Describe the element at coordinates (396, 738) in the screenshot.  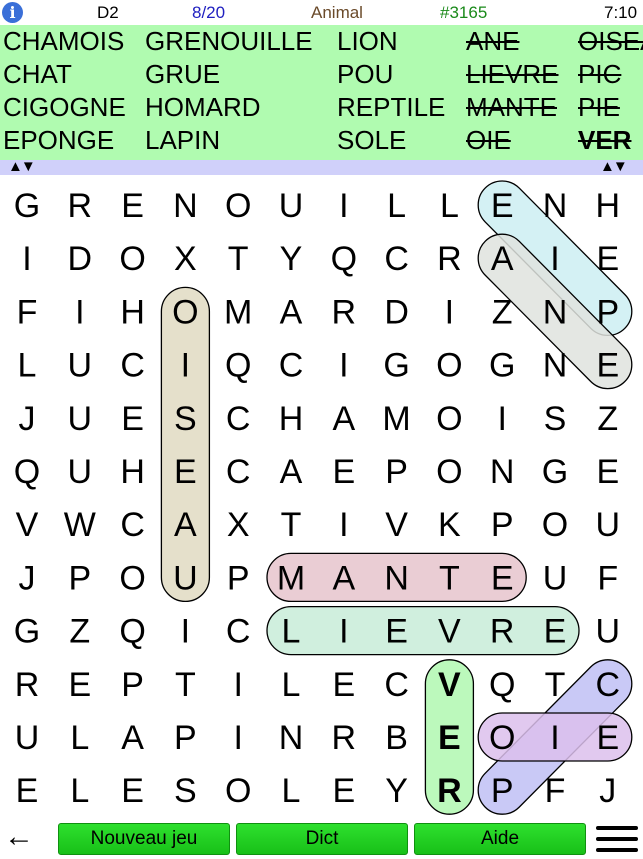
I see `grid-cell: B` at that location.